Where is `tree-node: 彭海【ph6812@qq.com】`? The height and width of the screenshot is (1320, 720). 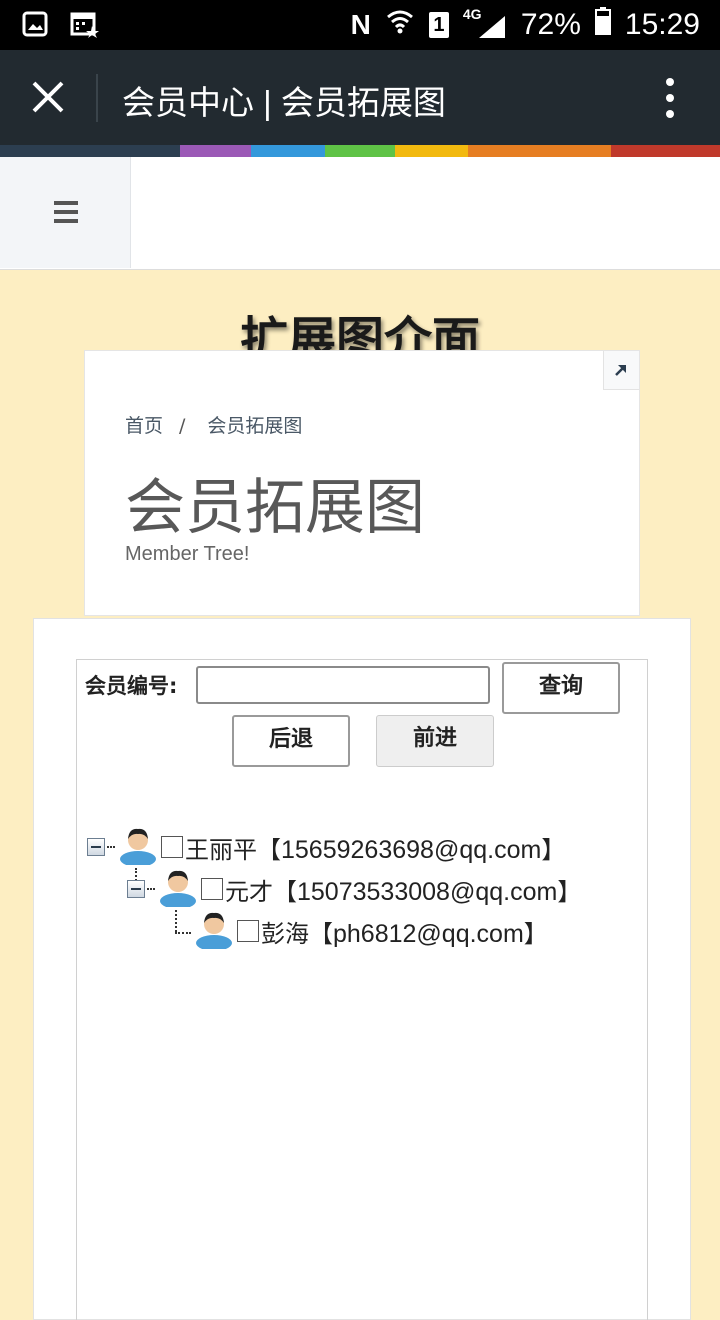 tree-node: 彭海【ph6812@qq.com】 is located at coordinates (370, 931).